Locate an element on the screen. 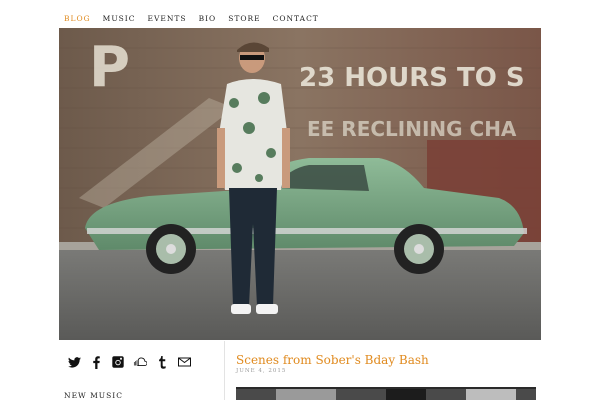  nav-item-events: EVENTS is located at coordinates (166, 18).